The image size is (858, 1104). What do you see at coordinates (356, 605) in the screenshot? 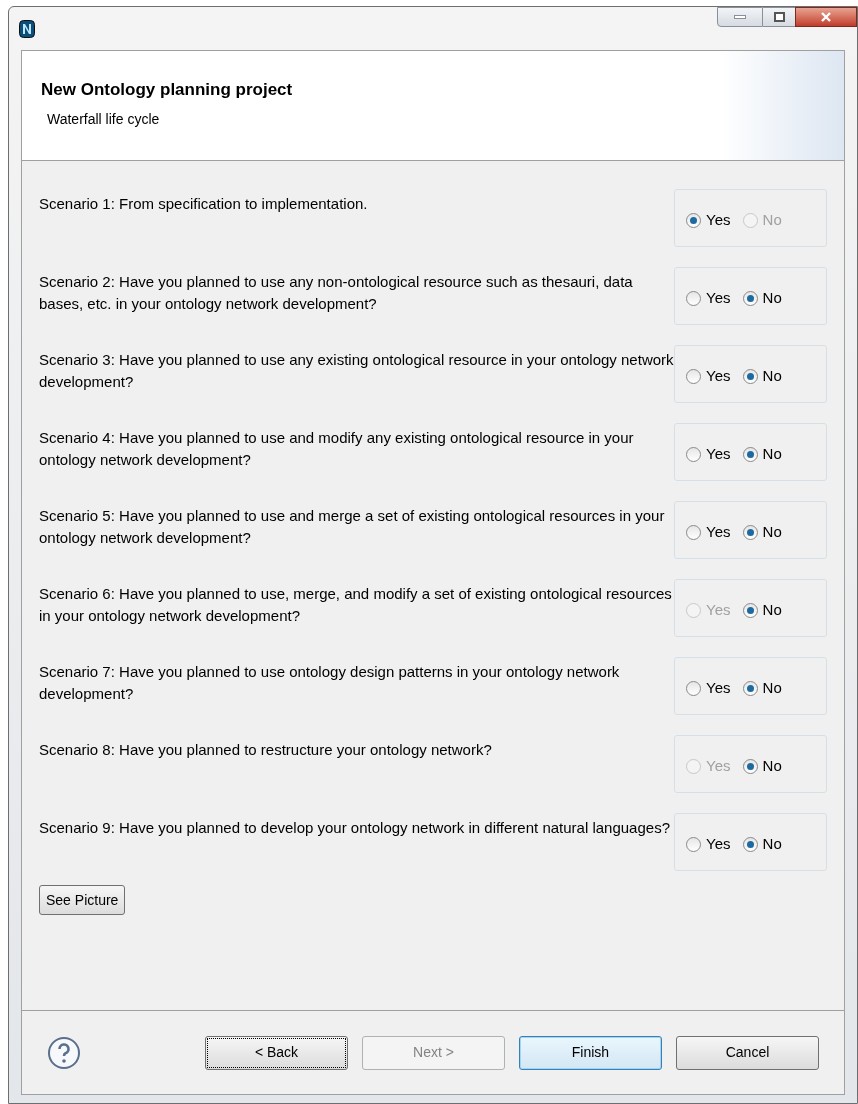
I see `question-text: Scenario 6: Have you planned to use, merge, and modify a set of existing ontological resources in your ontology network development?` at bounding box center [356, 605].